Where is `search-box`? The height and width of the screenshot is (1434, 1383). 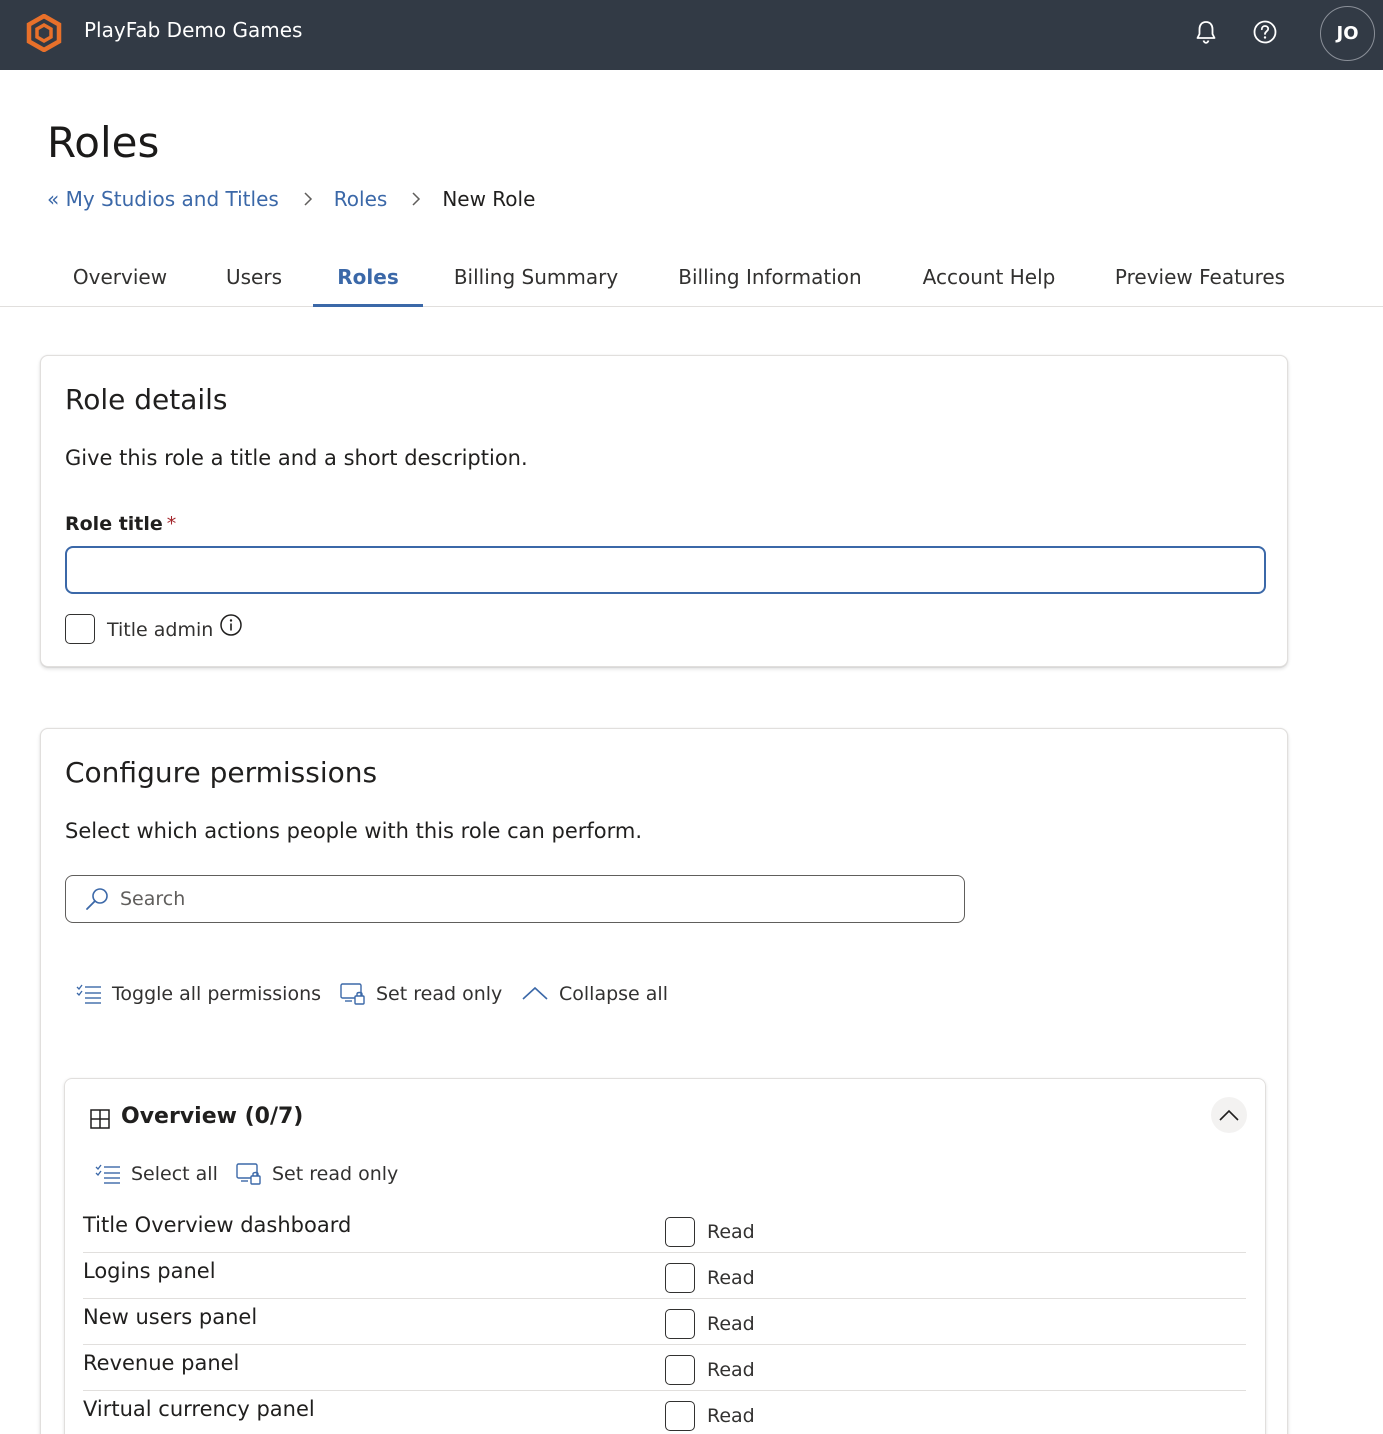
search-box is located at coordinates (515, 899).